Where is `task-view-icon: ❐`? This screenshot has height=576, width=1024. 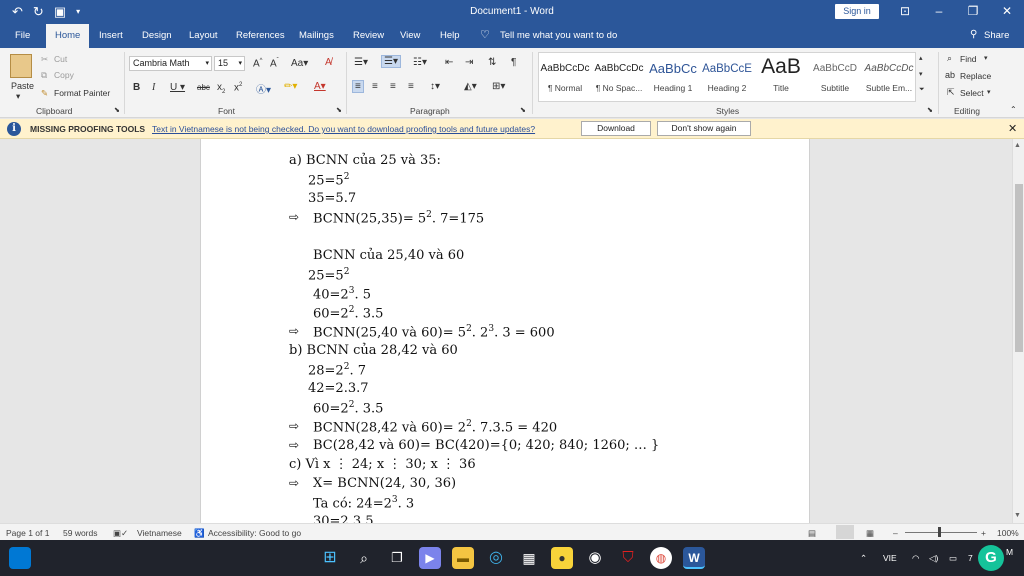 task-view-icon: ❐ is located at coordinates (397, 558).